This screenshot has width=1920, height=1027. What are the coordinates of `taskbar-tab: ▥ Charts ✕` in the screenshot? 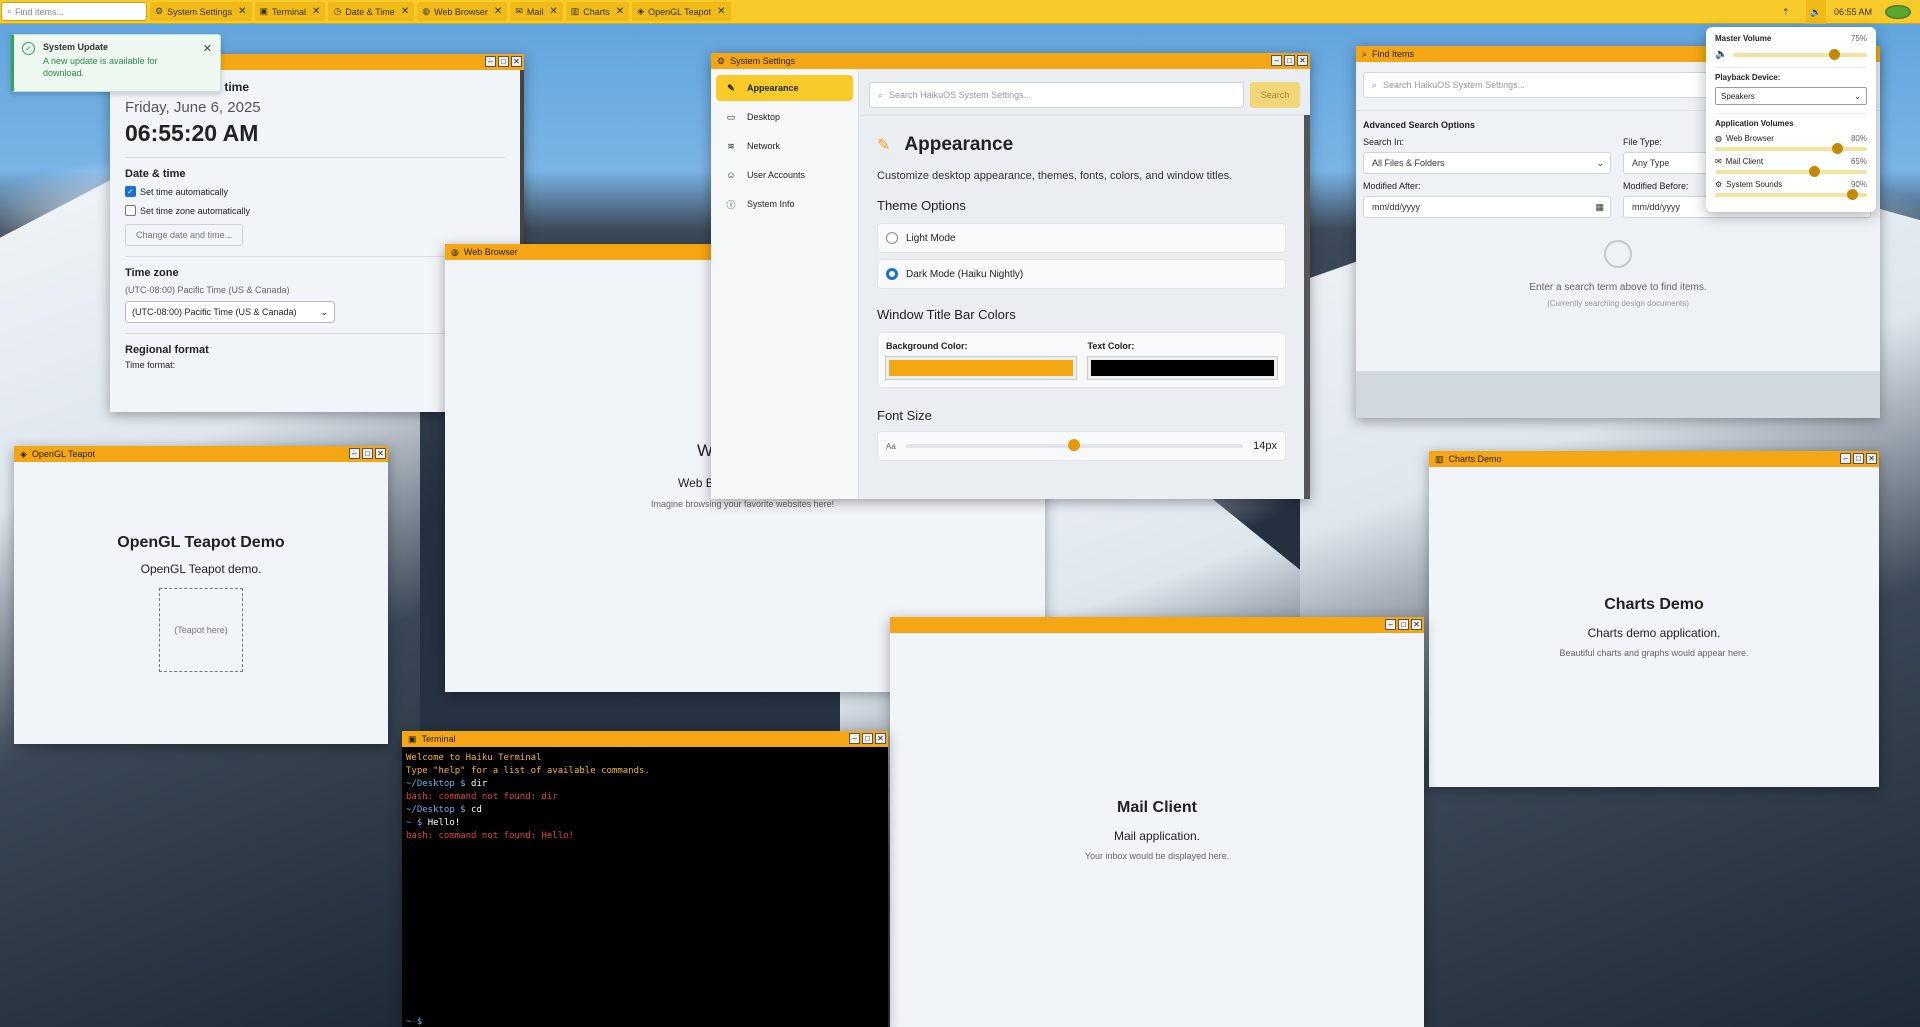 It's located at (597, 11).